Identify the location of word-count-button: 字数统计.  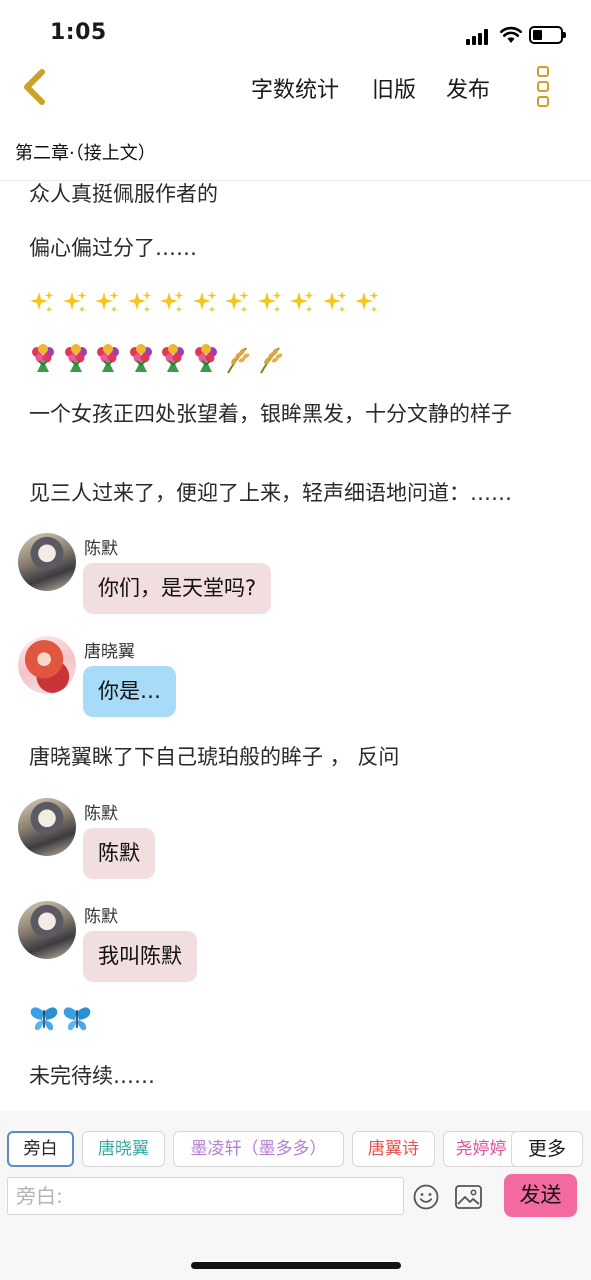
(295, 88).